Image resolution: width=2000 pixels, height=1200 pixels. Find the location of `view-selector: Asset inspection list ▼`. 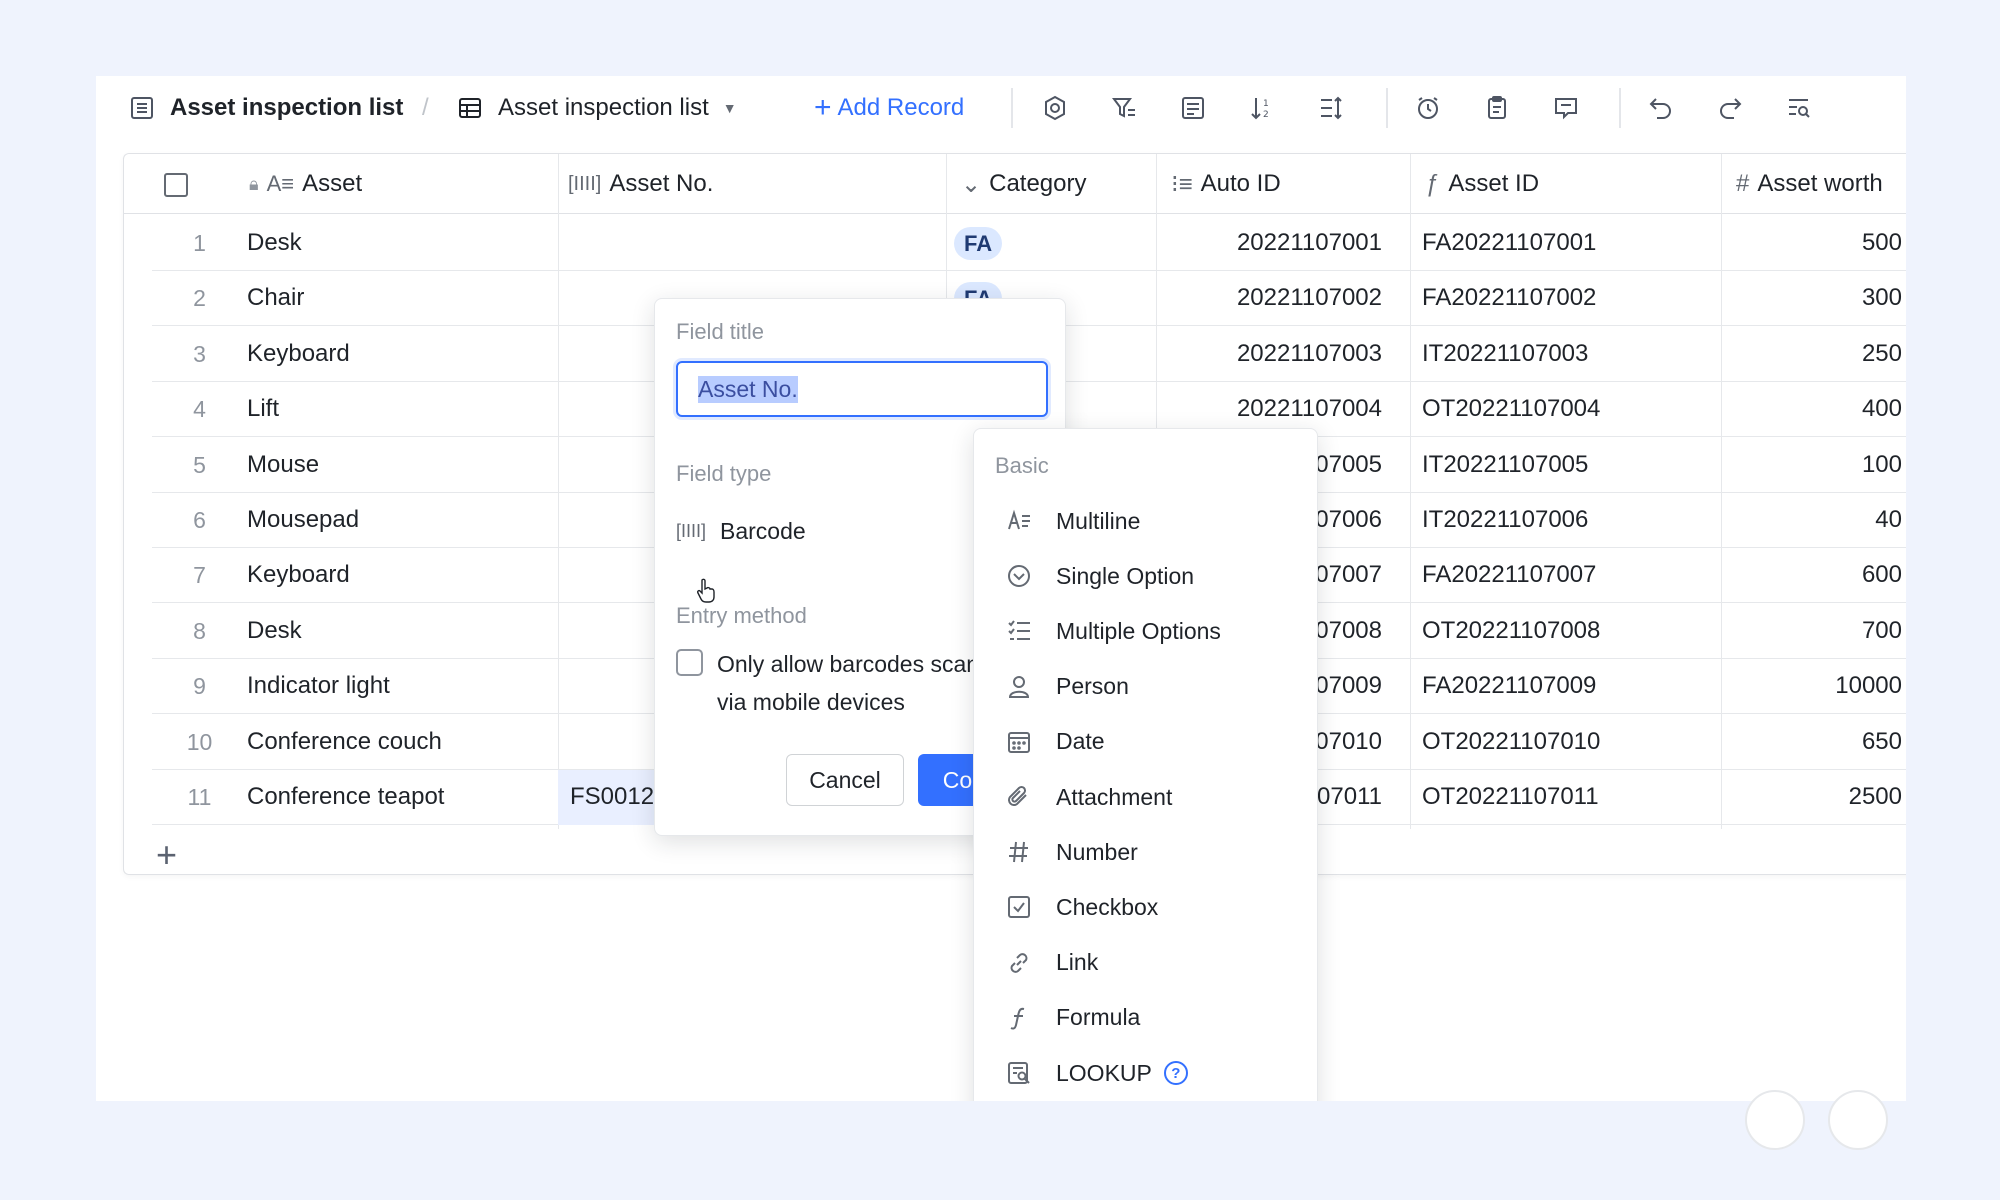

view-selector: Asset inspection list ▼ is located at coordinates (617, 108).